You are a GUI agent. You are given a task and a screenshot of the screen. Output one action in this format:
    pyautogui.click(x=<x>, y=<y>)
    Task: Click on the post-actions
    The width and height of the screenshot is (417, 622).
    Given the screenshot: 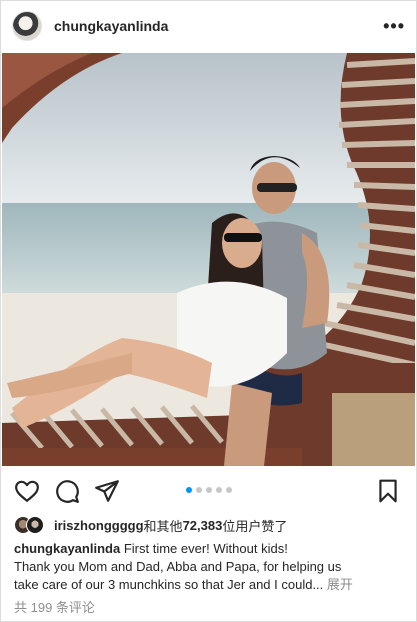 What is the action you would take?
    pyautogui.click(x=208, y=490)
    